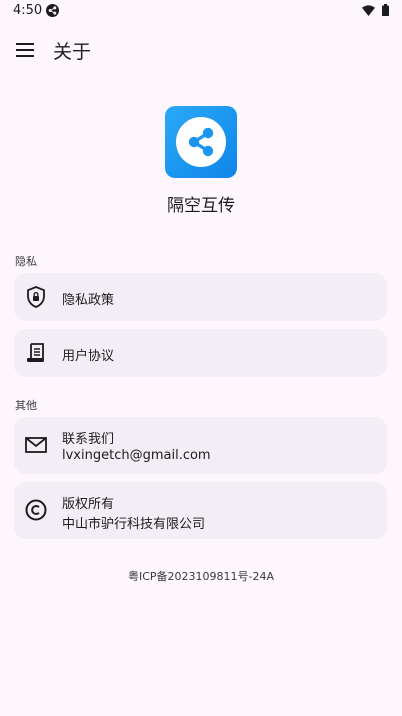 Image resolution: width=402 pixels, height=716 pixels. Describe the element at coordinates (368, 10) in the screenshot. I see `wifi-icon` at that location.